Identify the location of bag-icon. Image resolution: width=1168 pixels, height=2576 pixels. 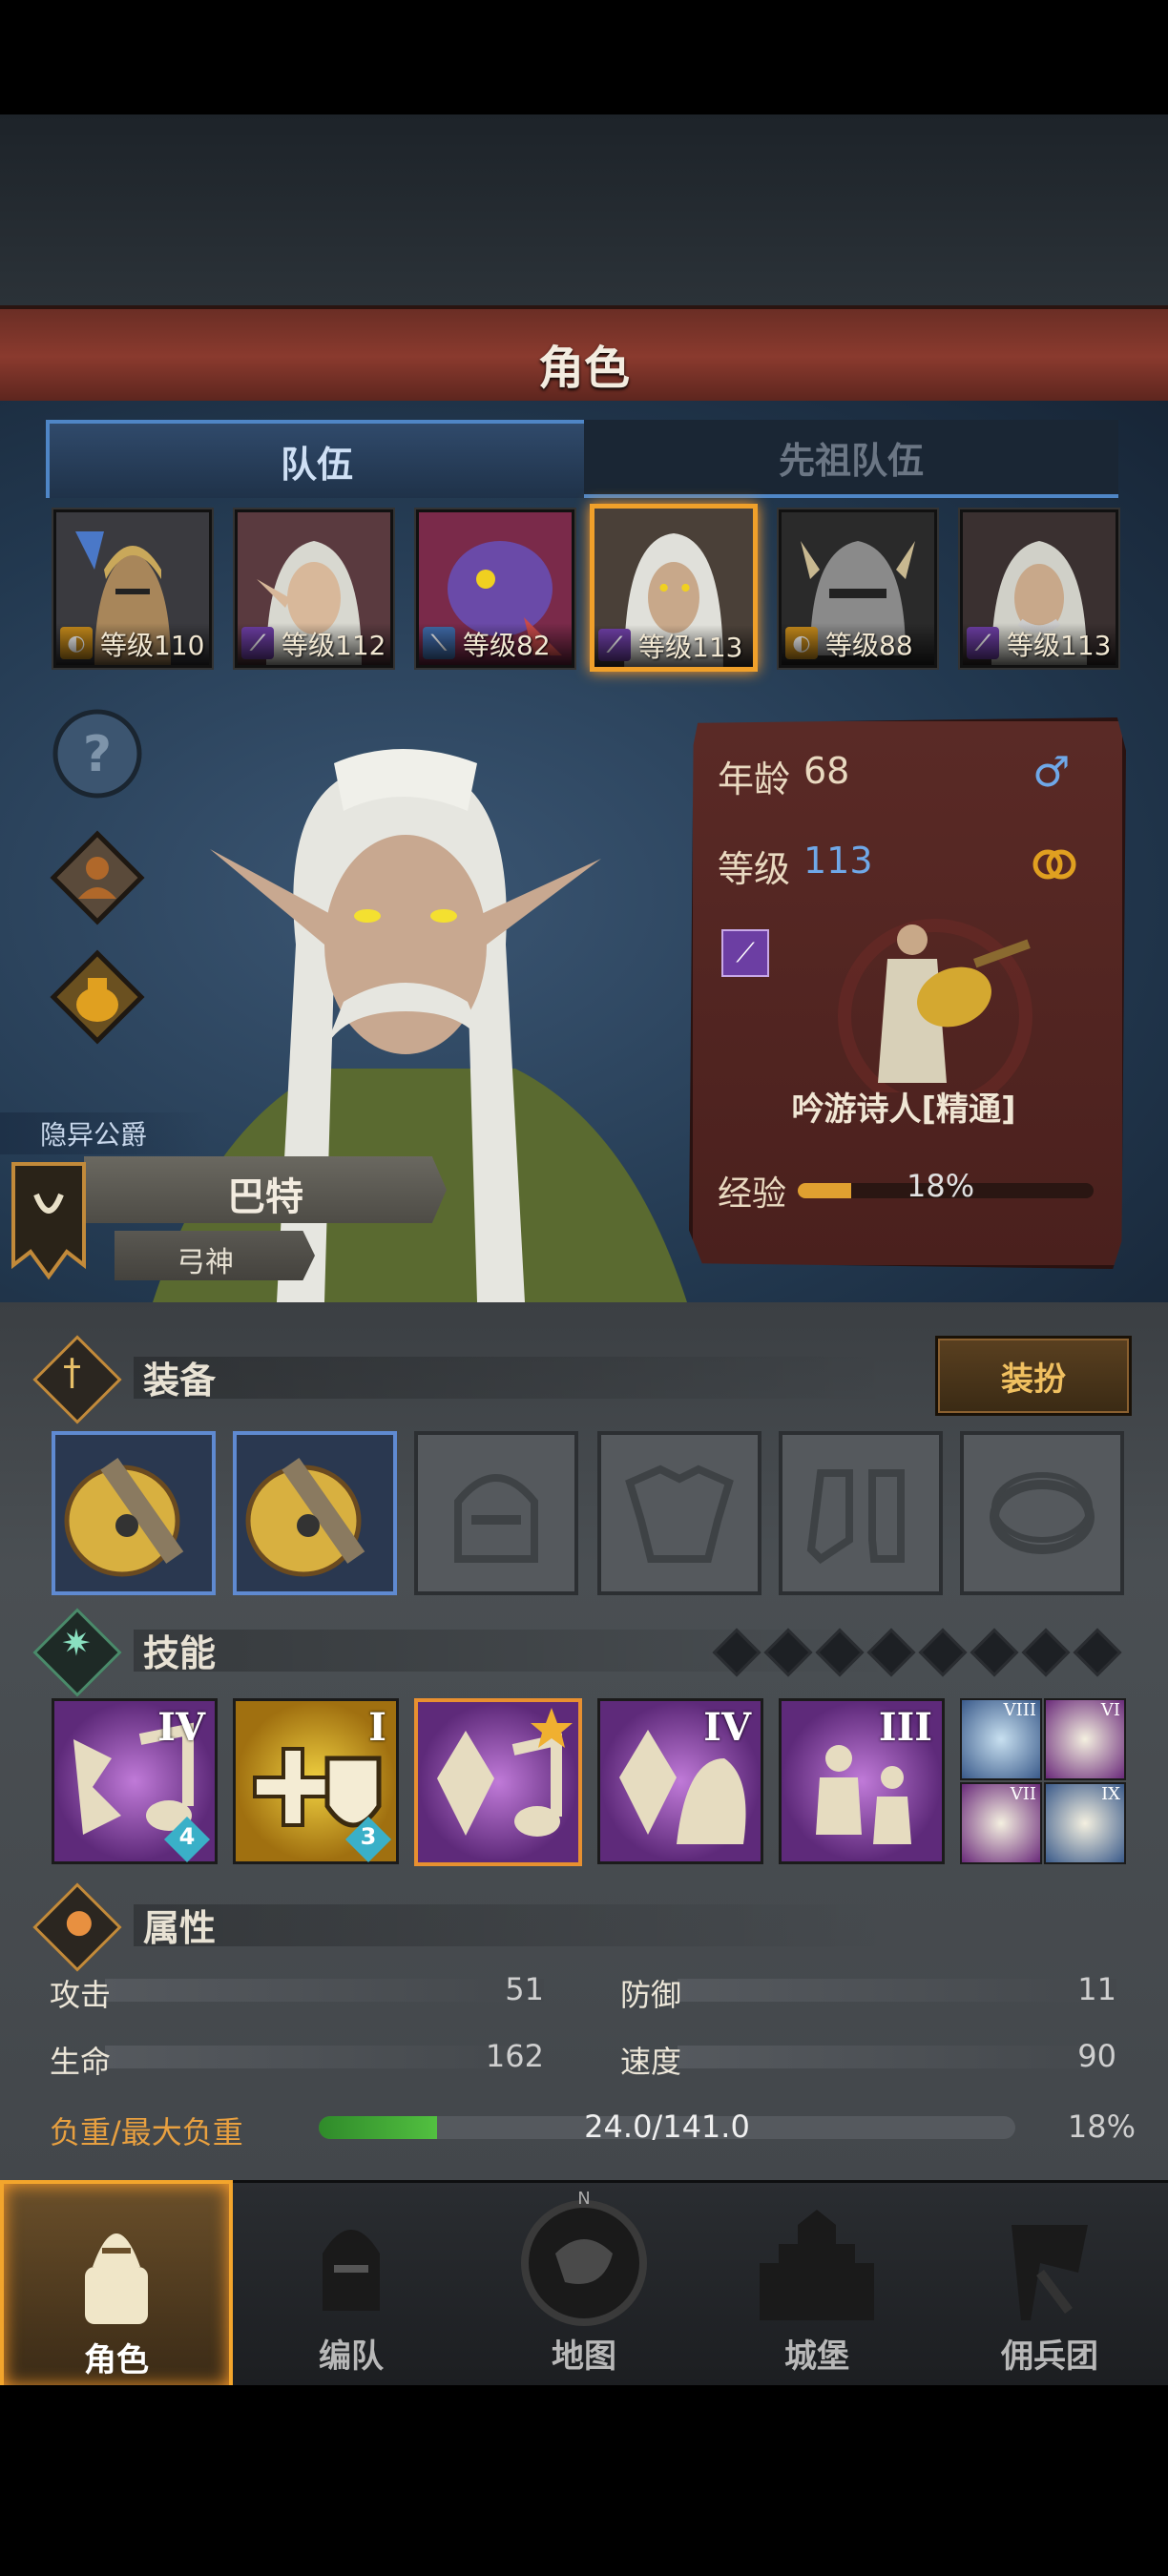
(98, 997).